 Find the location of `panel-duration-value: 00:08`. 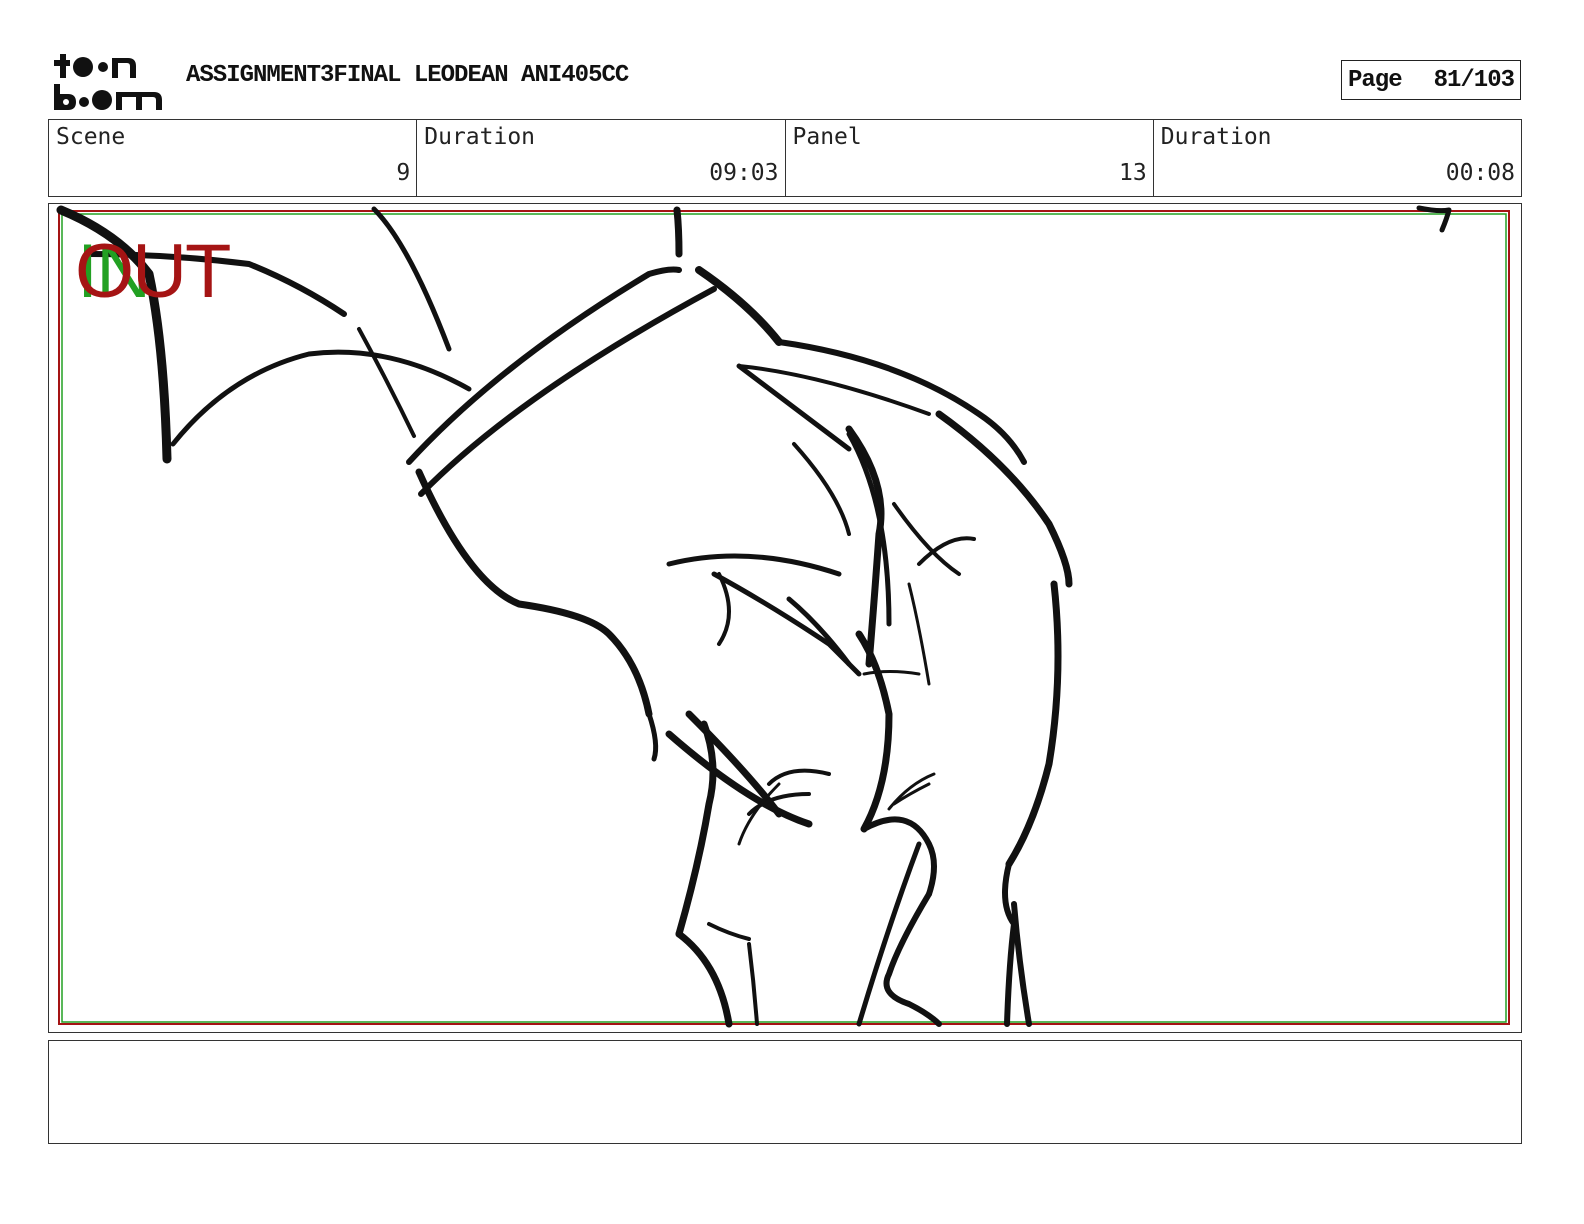

panel-duration-value: 00:08 is located at coordinates (1480, 173).